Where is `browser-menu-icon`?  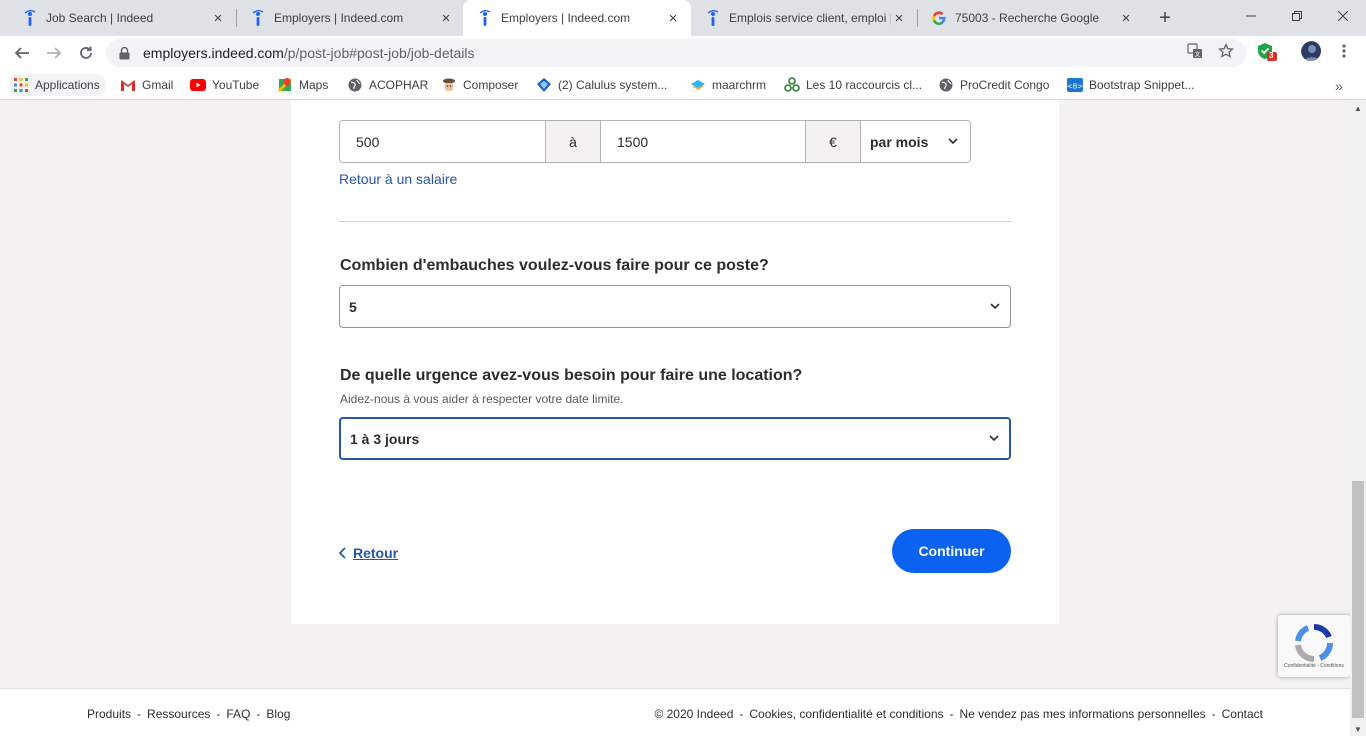 browser-menu-icon is located at coordinates (1344, 51).